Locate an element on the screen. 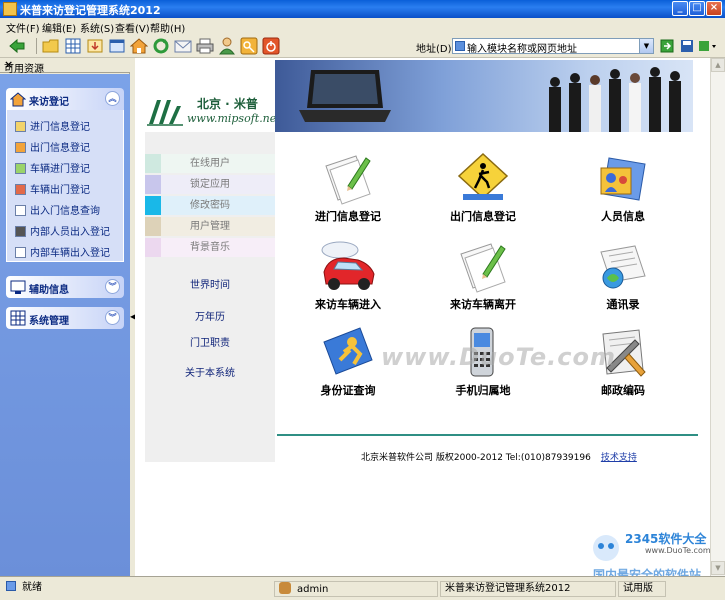 Image resolution: width=725 pixels, height=600 pixels. business-people-icon is located at coordinates (615, 99).